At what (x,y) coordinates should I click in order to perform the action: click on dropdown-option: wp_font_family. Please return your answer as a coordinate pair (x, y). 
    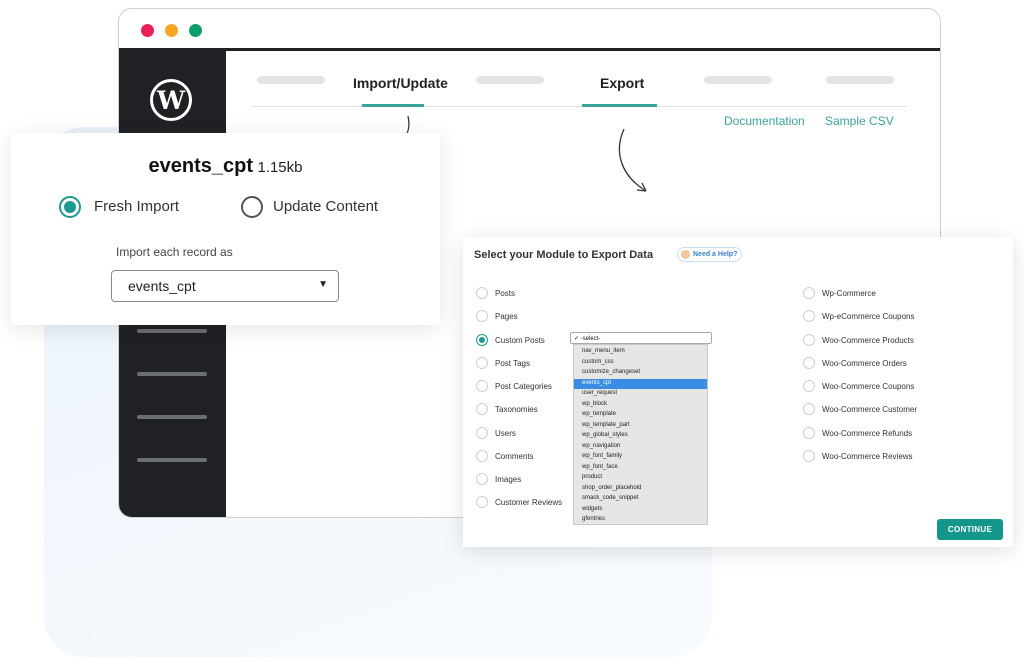
    Looking at the image, I should click on (640, 457).